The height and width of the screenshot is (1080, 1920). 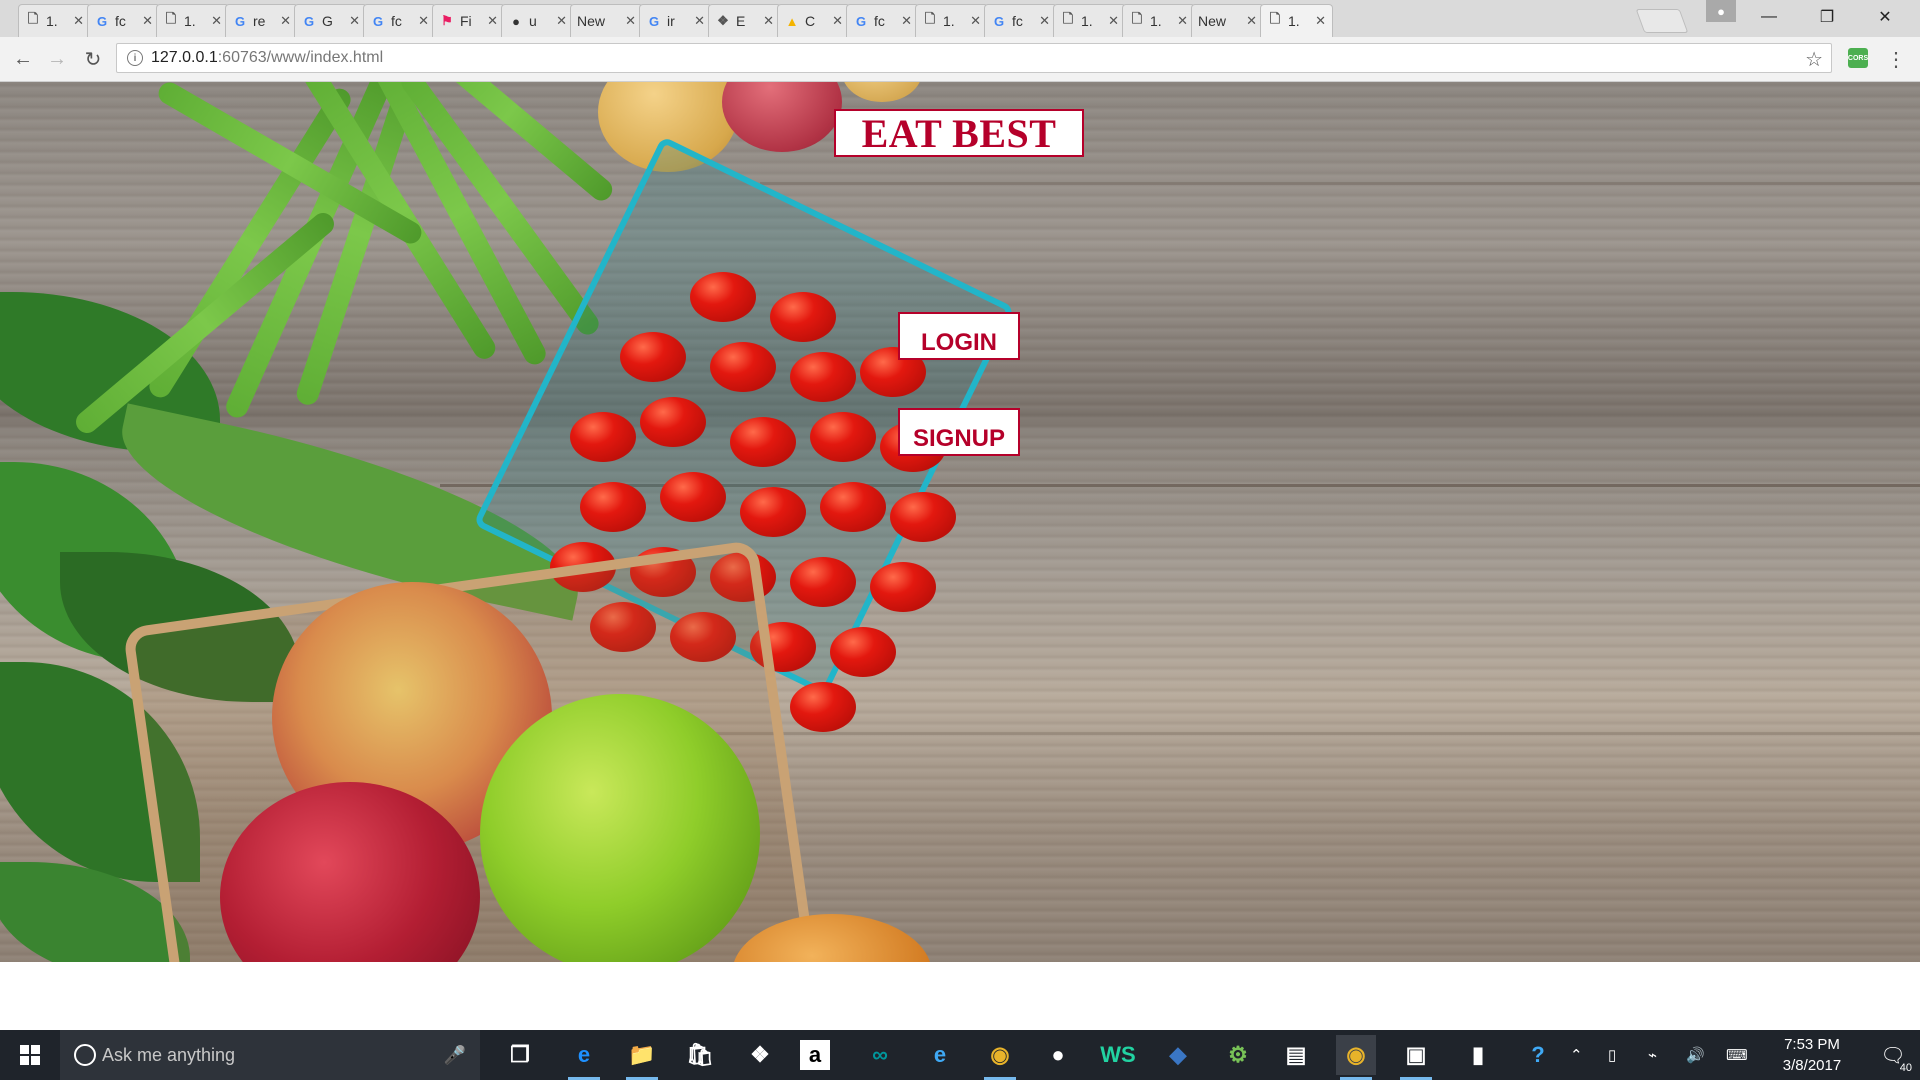 What do you see at coordinates (1058, 1055) in the screenshot?
I see `github-icon: ●` at bounding box center [1058, 1055].